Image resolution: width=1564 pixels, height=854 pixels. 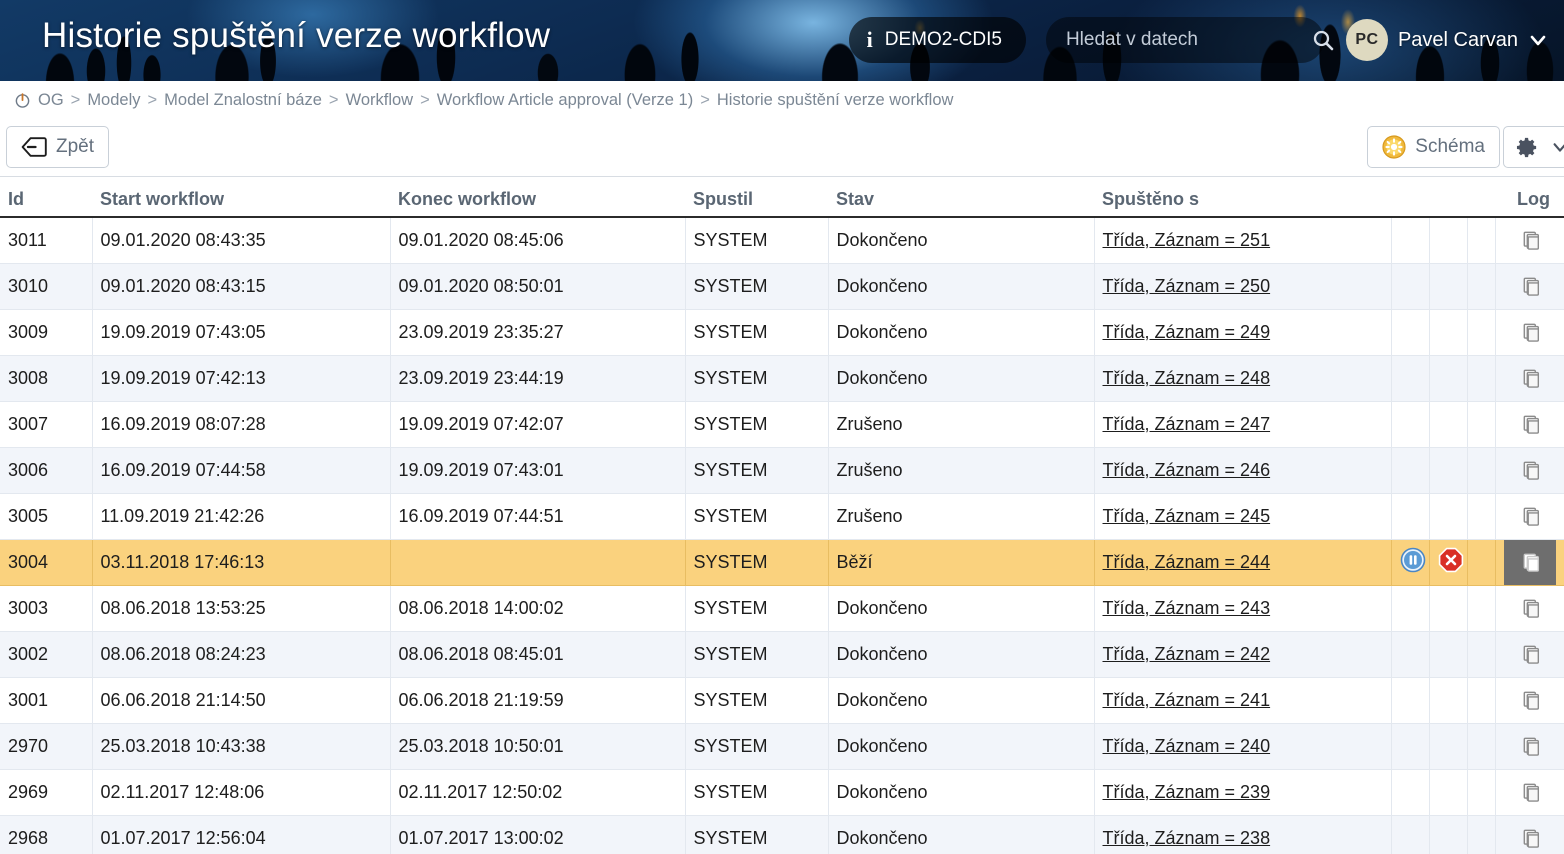 I want to click on started-with-link: Třída, Záznam = 246, so click(x=1187, y=470).